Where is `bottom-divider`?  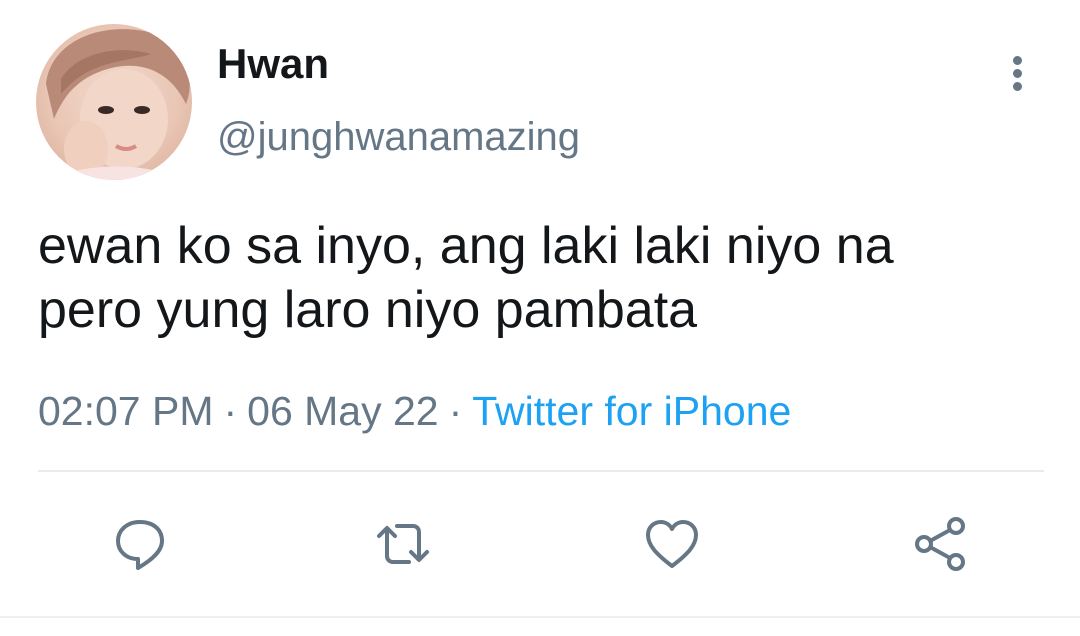 bottom-divider is located at coordinates (540, 617).